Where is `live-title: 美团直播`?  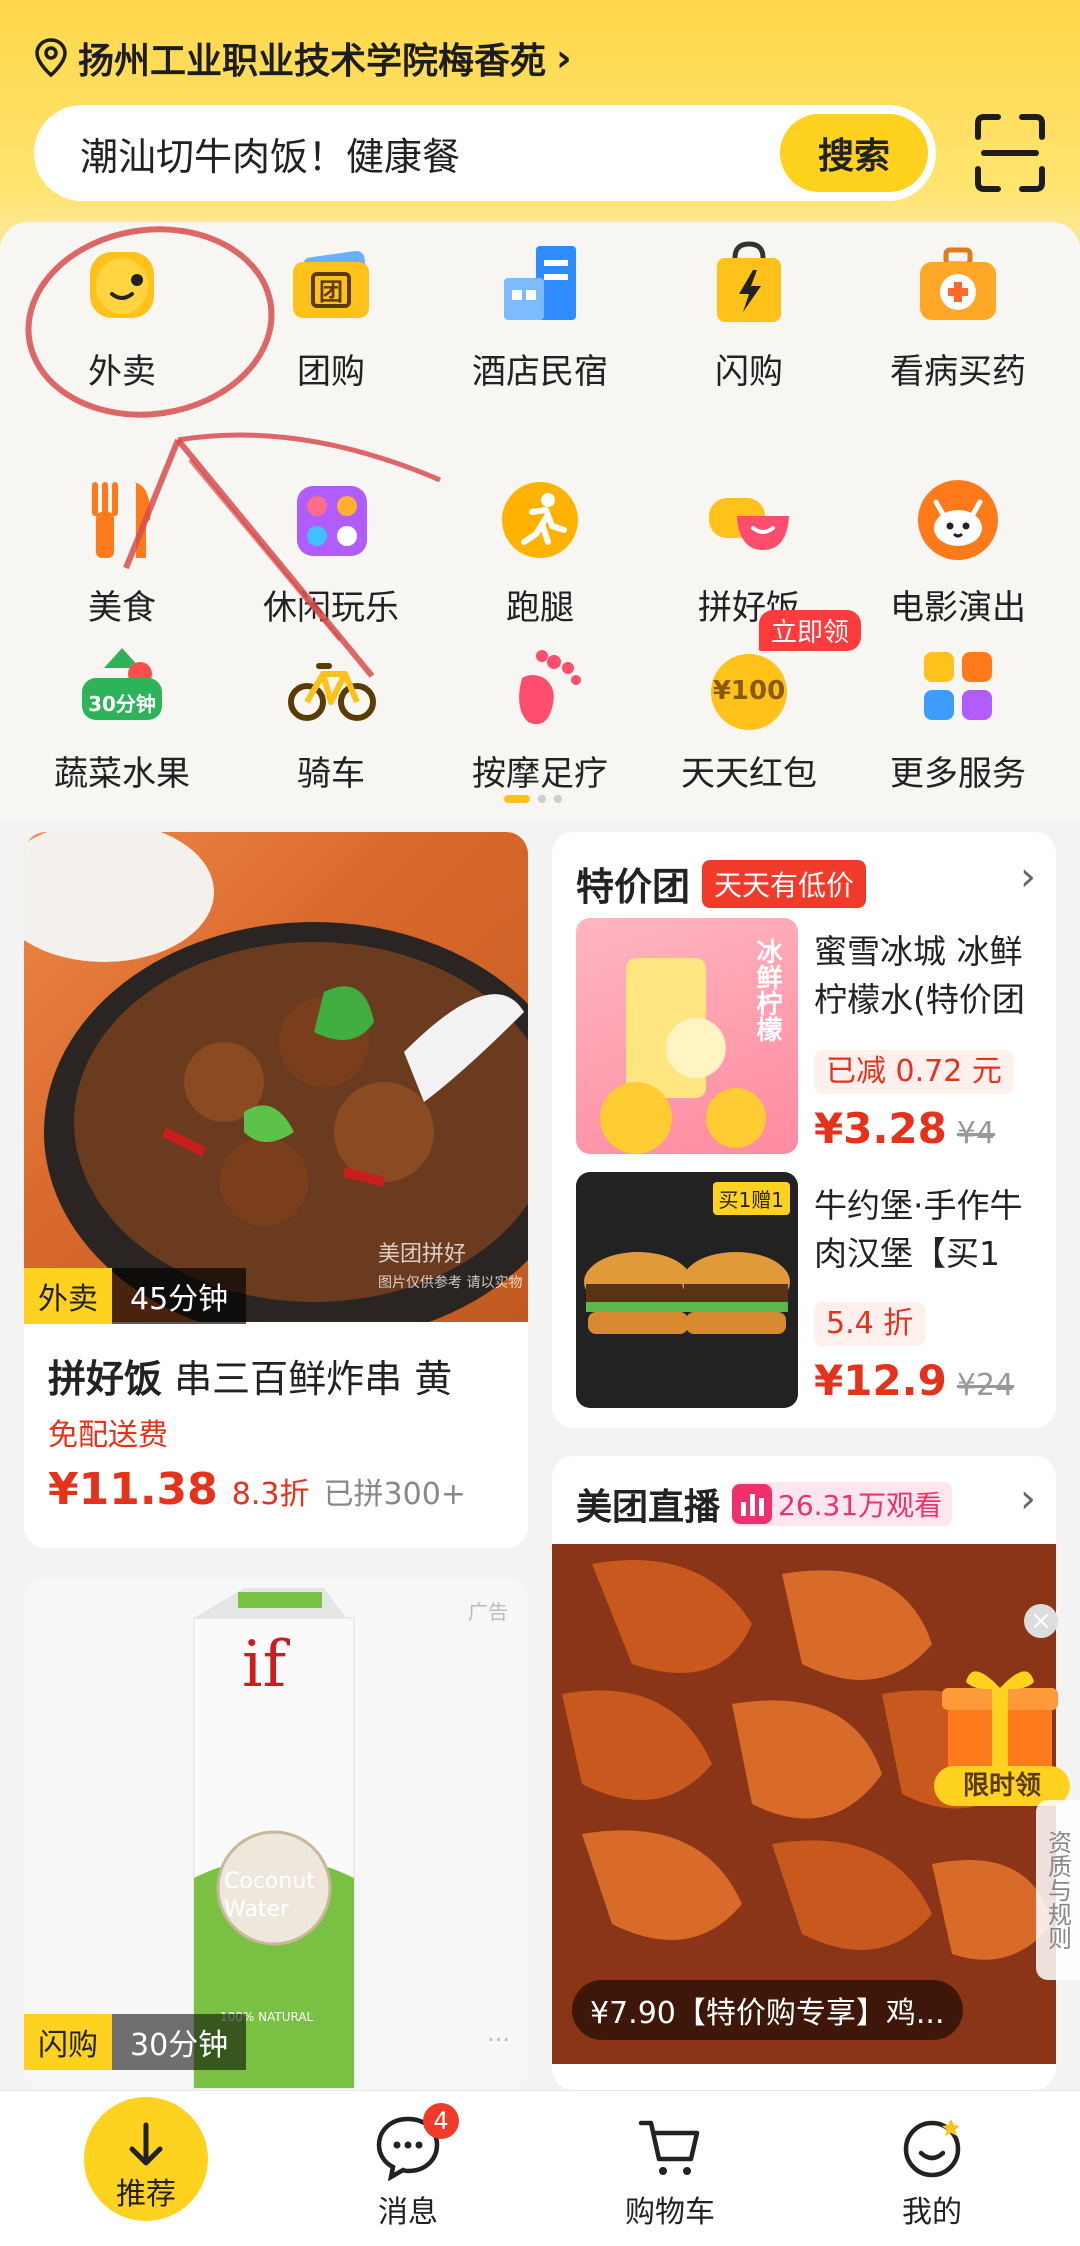 live-title: 美团直播 is located at coordinates (648, 1507).